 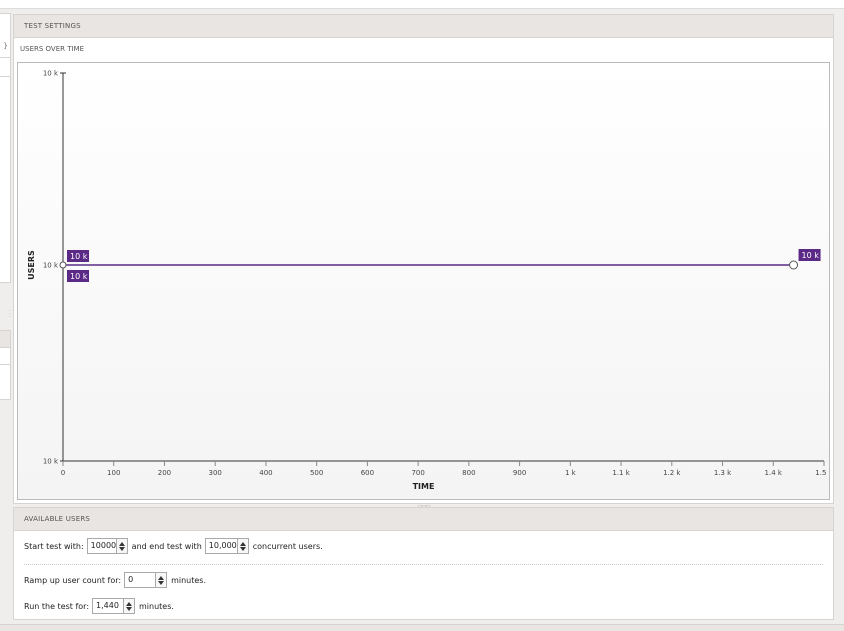 I want to click on end-label: and end test with, so click(x=166, y=546).